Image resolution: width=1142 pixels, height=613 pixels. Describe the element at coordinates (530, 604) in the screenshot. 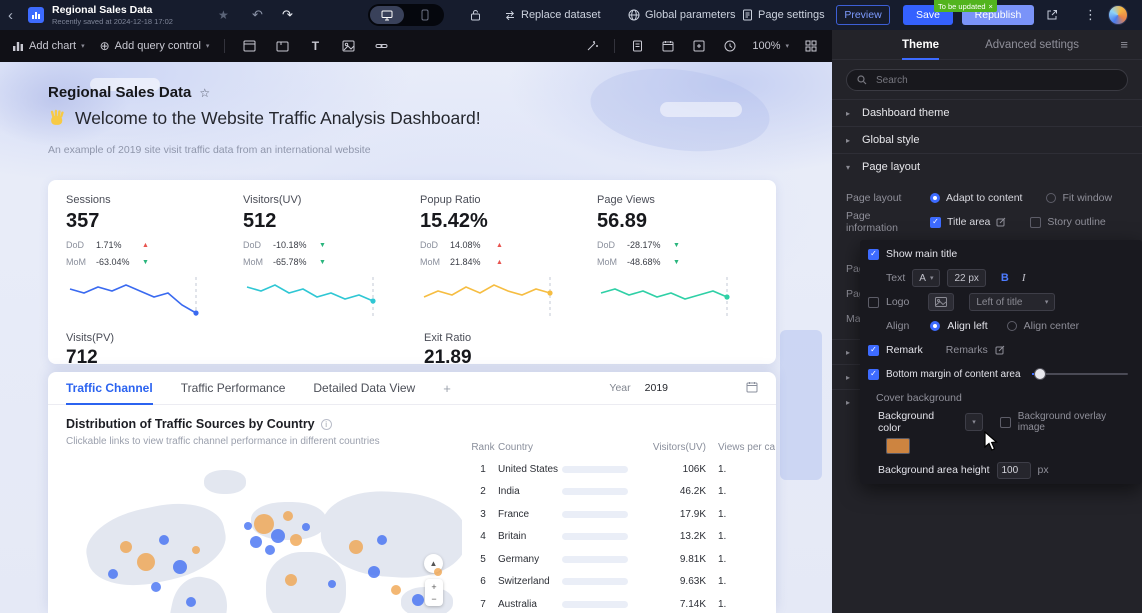

I see `cell-country: Australia` at that location.